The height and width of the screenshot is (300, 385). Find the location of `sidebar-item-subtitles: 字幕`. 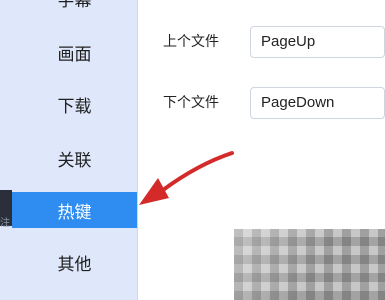

sidebar-item-subtitles: 字幕 is located at coordinates (74, 18).